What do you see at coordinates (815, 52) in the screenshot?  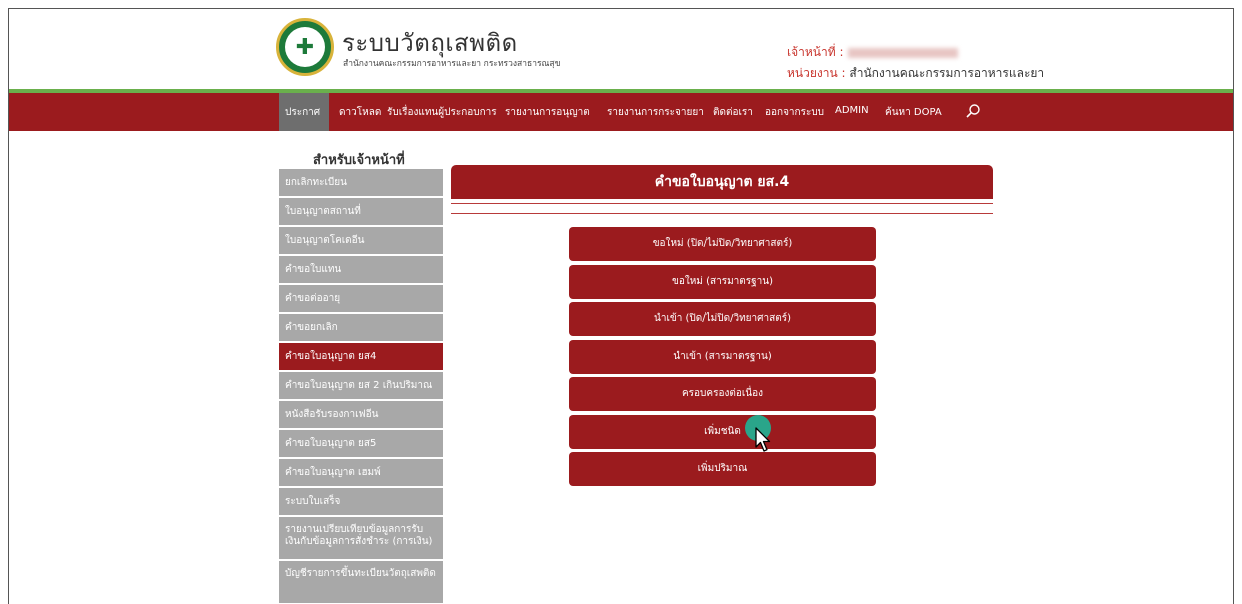 I see `officer-label: เจ้าหน้าที่ :` at bounding box center [815, 52].